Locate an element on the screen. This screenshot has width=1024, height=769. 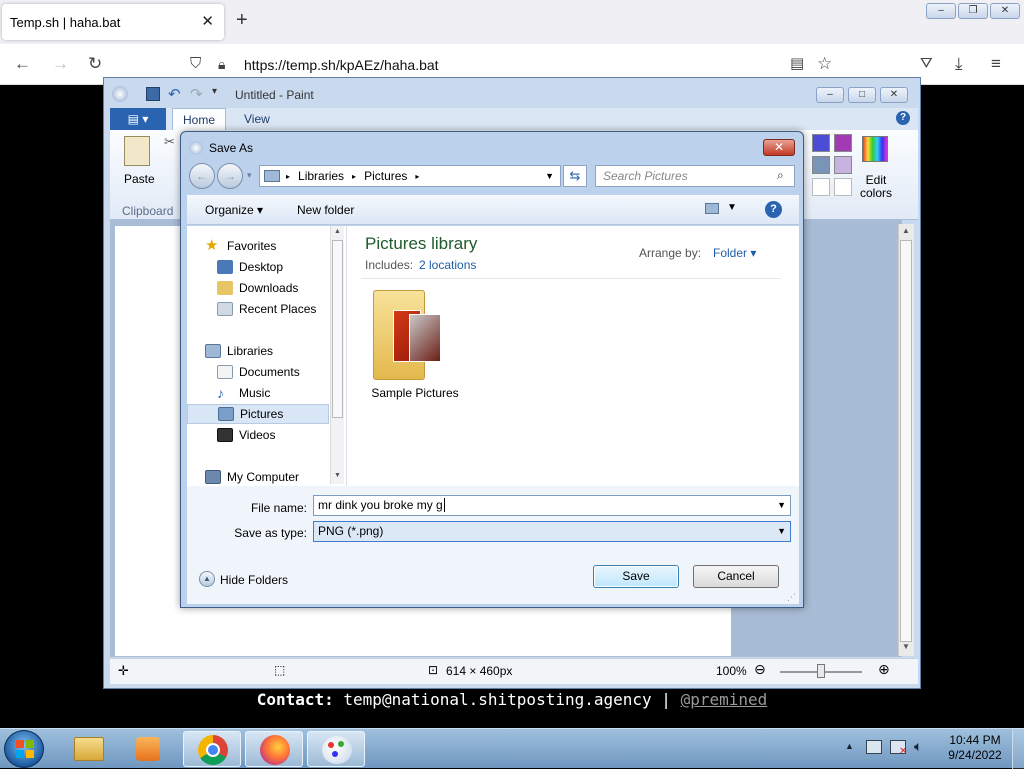
undo-icon: ↶ is located at coordinates (174, 94).